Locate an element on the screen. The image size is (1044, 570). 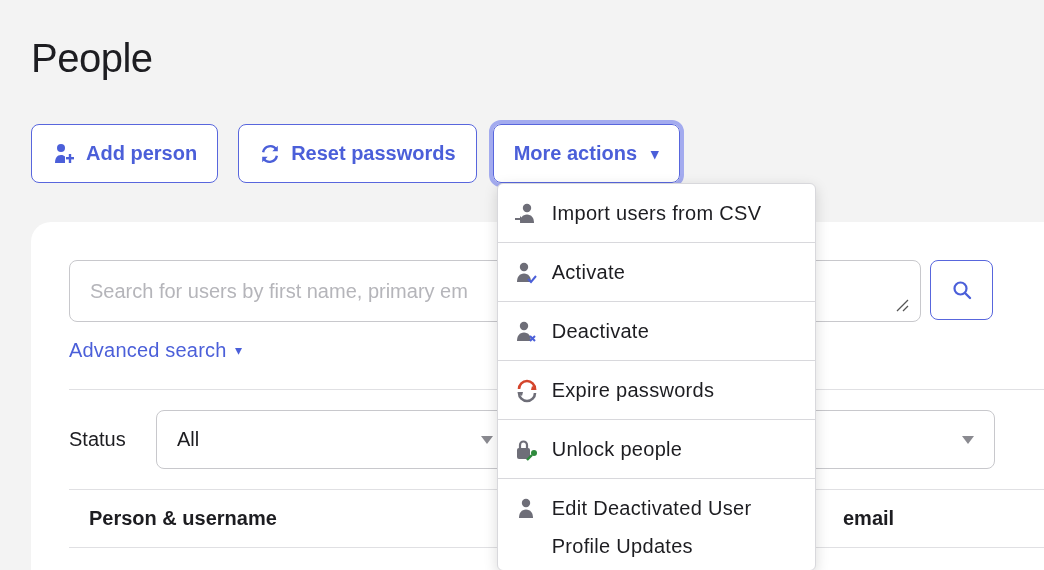
page-title: People is located at coordinates (92, 58).